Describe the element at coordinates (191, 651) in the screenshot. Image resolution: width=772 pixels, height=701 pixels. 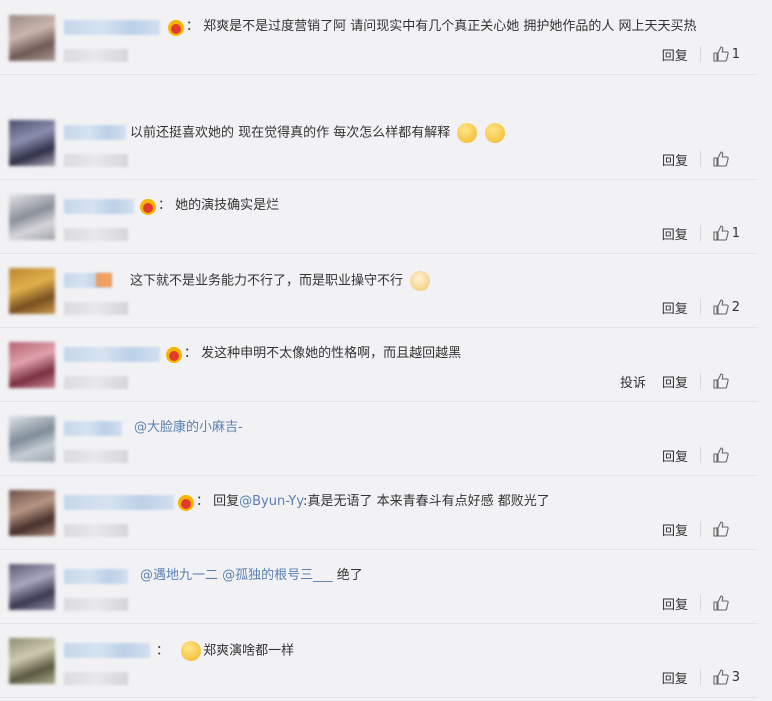
I see `emoji-laugh-cry-icon` at that location.